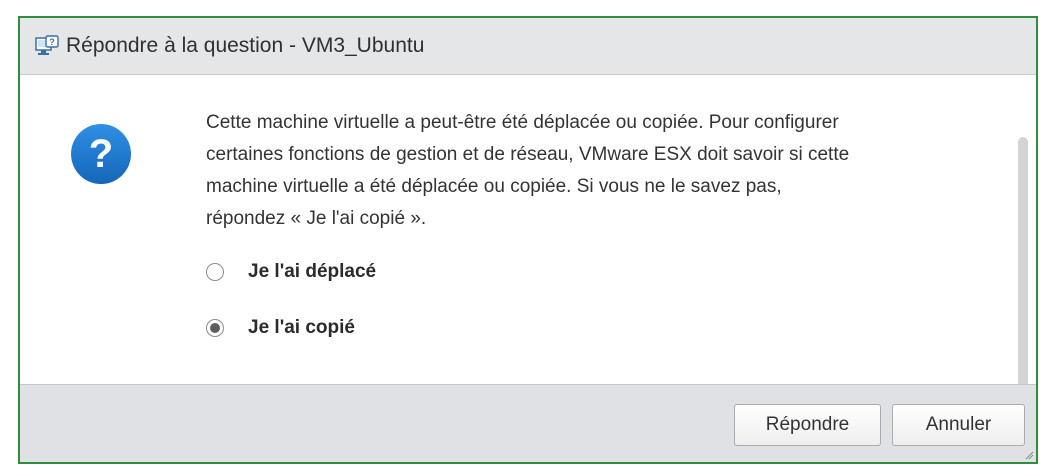 This screenshot has height=465, width=1048. Describe the element at coordinates (47, 46) in the screenshot. I see `vm-question-icon: ?` at that location.